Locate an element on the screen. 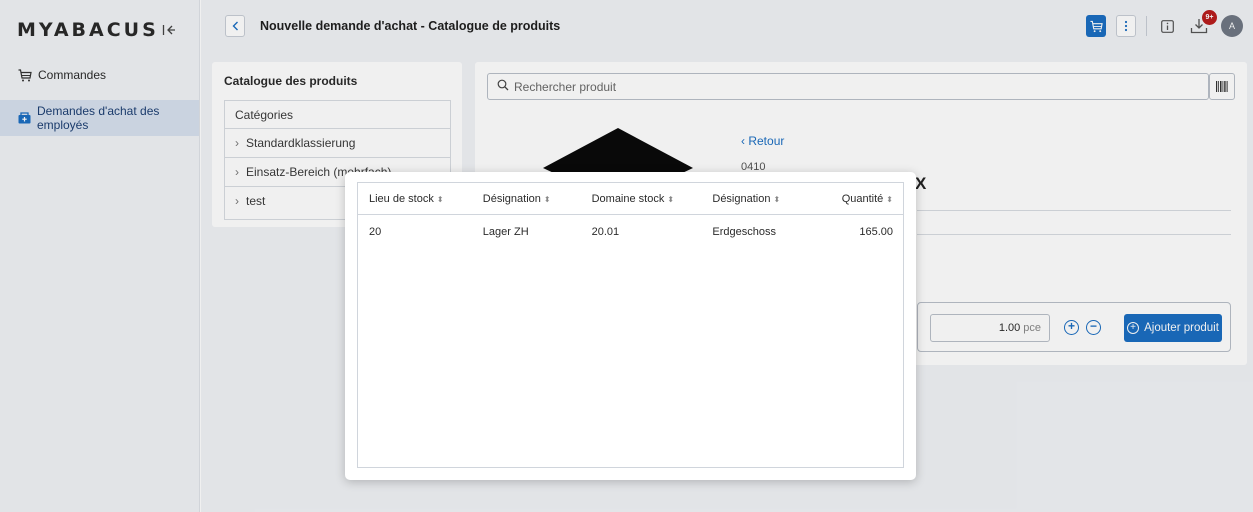  col-header-domaine: Domaine stock ⬍ is located at coordinates (640, 199).